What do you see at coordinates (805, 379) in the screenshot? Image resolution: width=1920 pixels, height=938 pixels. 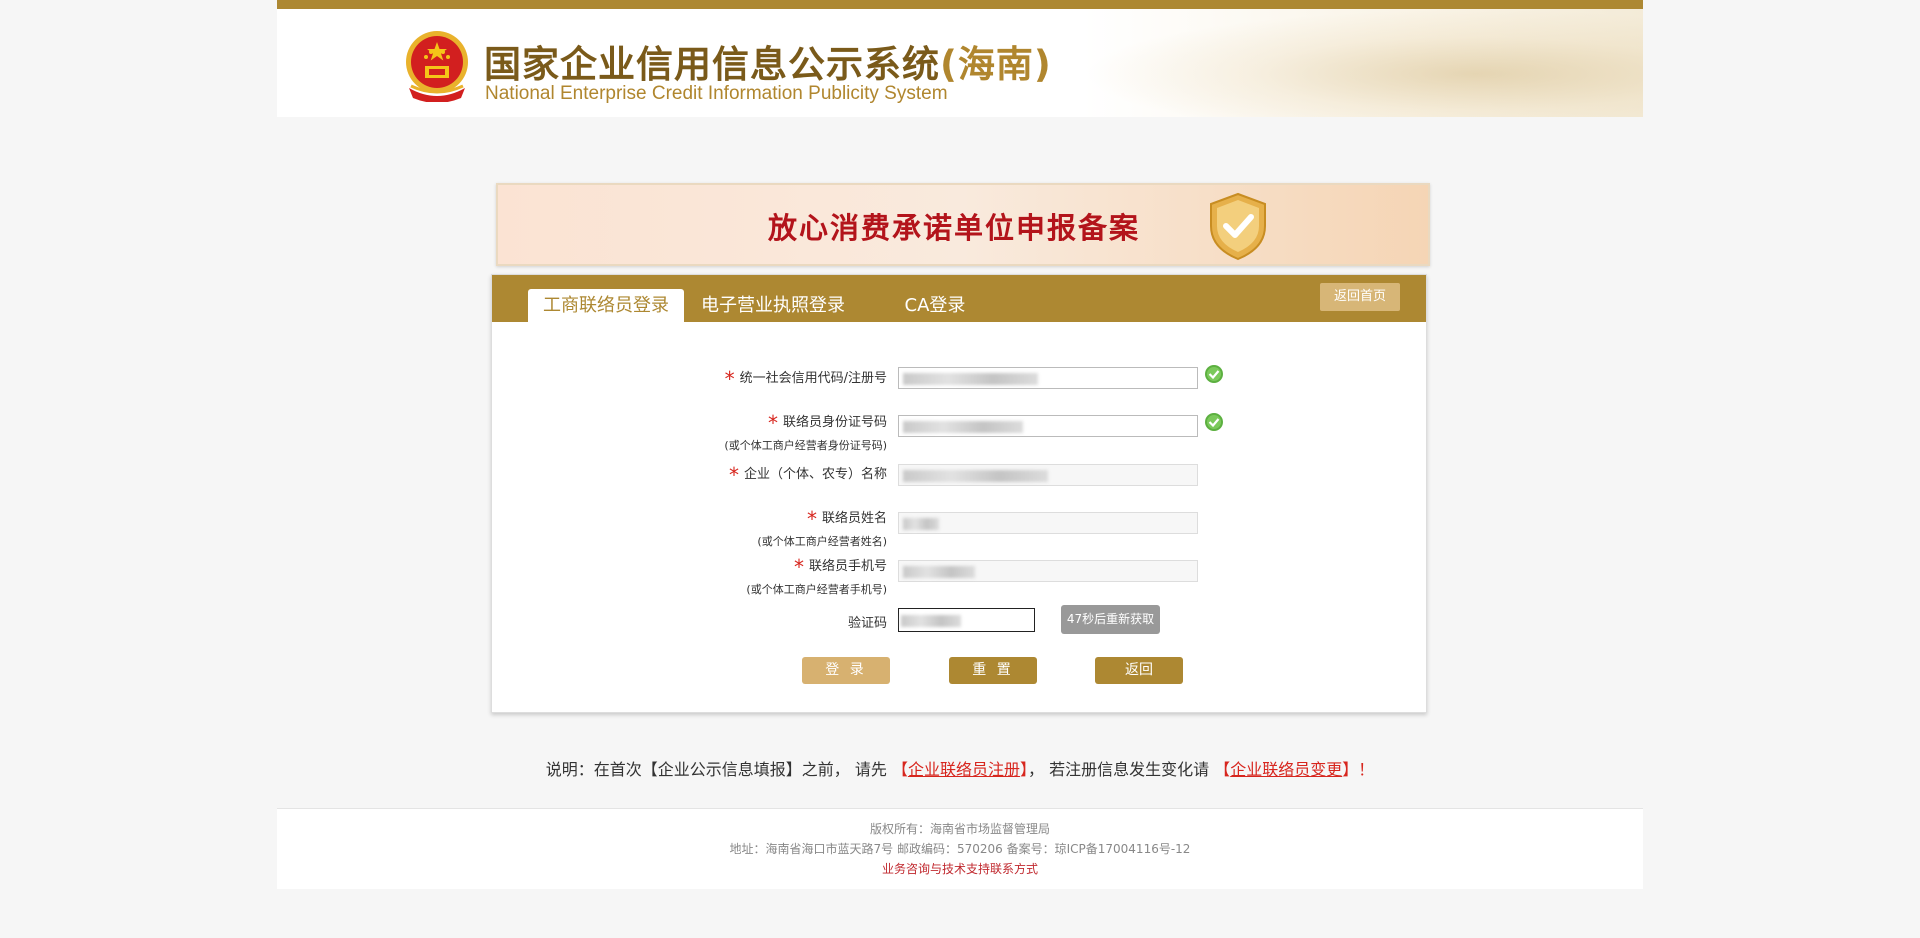 I see `credit-code-label: * 统一社会信用代码/注册号` at bounding box center [805, 379].